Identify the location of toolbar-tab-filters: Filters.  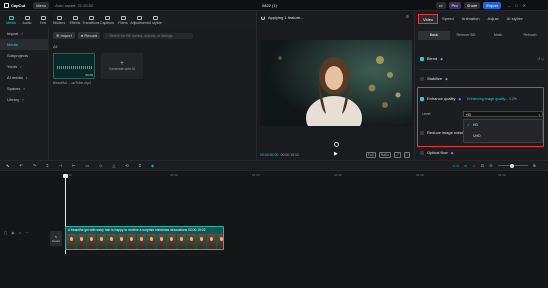
(123, 20).